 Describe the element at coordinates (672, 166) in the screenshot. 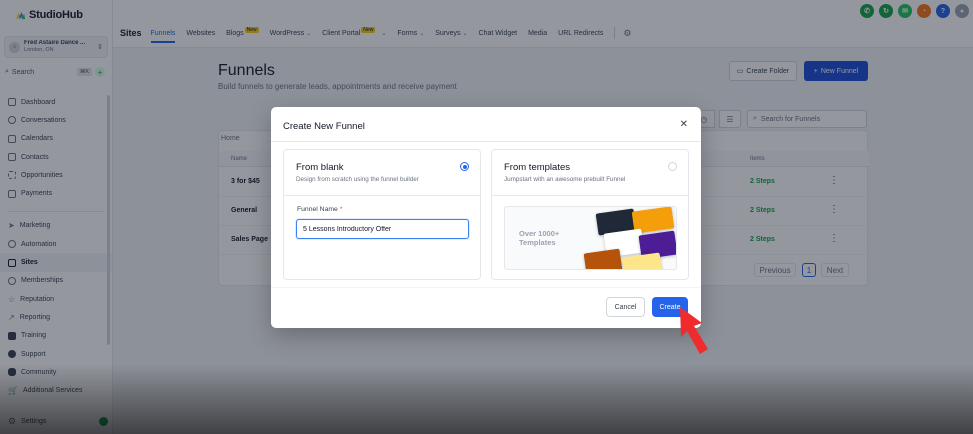

I see `from-templates-radio` at that location.